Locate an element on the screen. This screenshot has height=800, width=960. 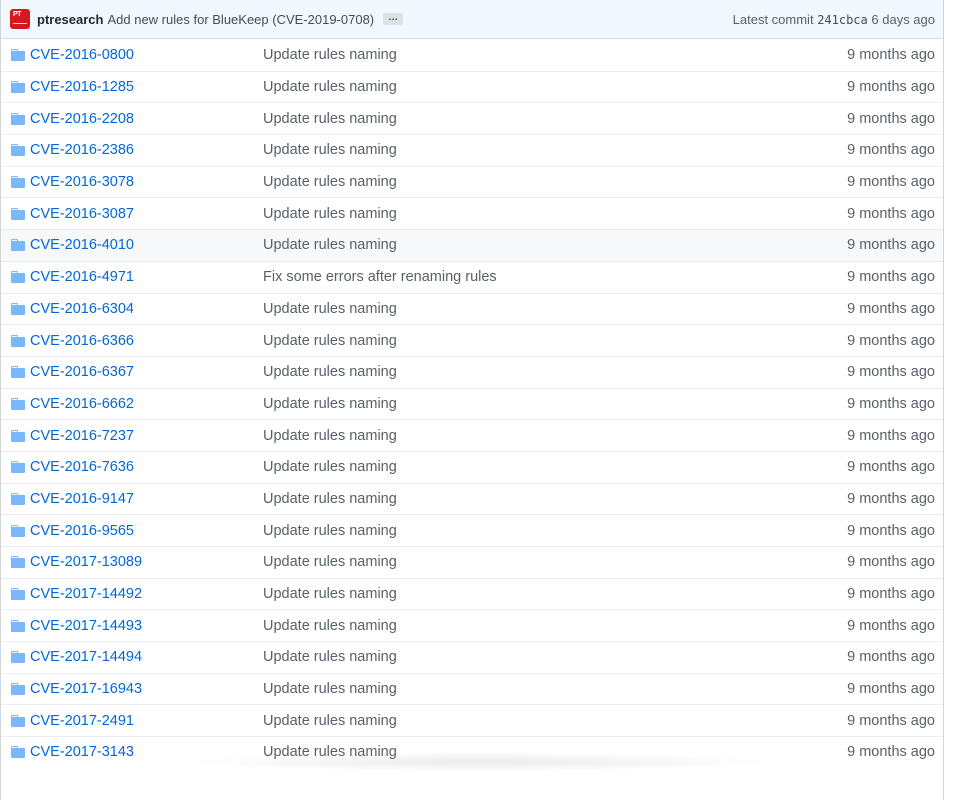
folder-name-link: CVE-2017-2491 is located at coordinates (146, 721).